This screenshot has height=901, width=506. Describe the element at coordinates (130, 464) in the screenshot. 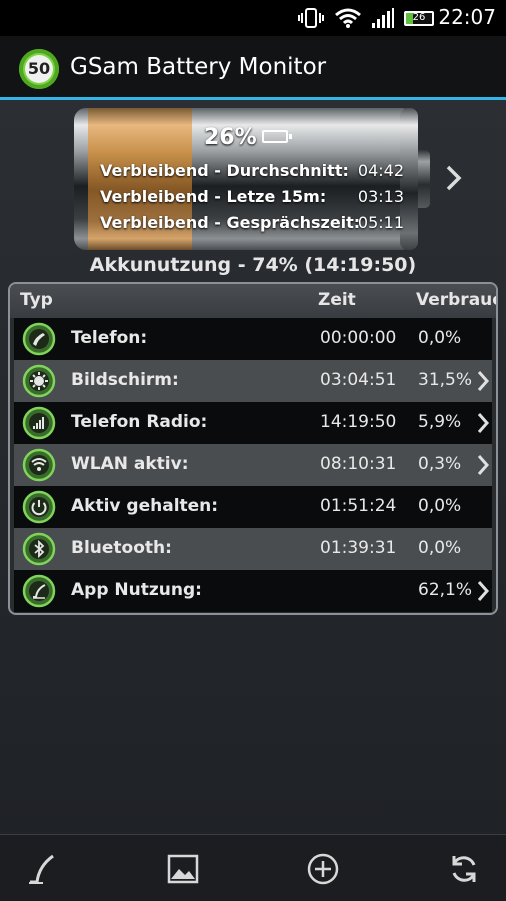

I see `row-name: WLAN aktiv:` at that location.